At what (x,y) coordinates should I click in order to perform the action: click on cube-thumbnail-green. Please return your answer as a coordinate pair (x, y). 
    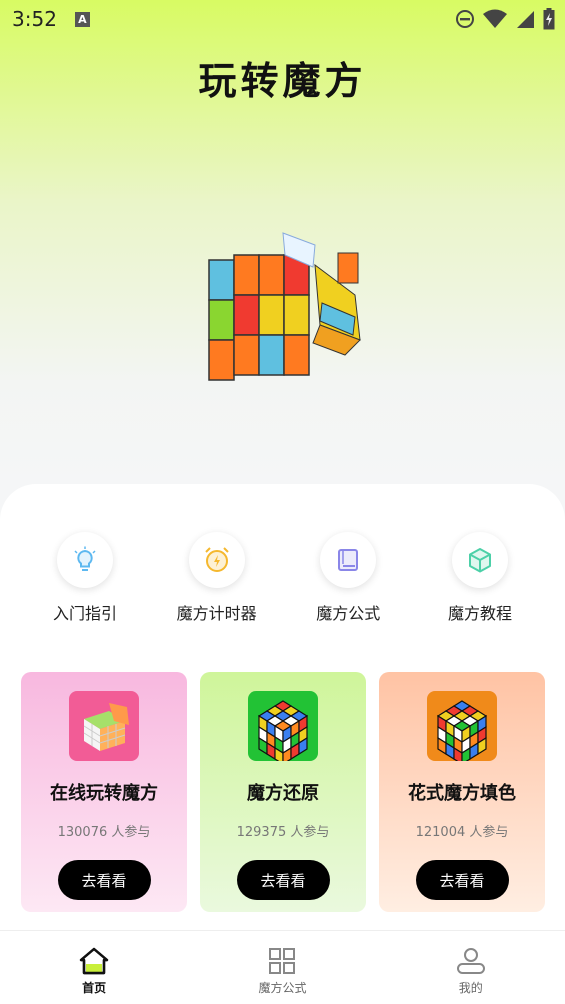
    Looking at the image, I should click on (283, 726).